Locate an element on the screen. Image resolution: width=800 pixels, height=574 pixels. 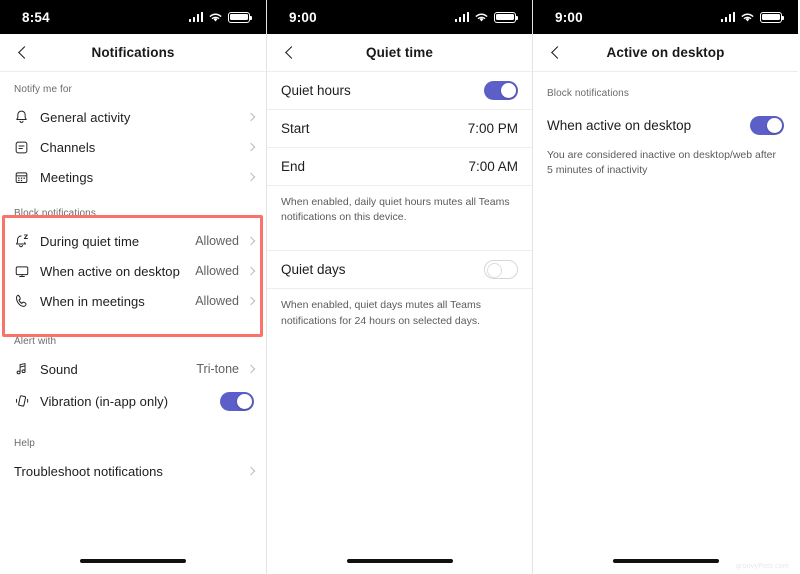
page-title: Quiet time is located at coordinates (399, 52).